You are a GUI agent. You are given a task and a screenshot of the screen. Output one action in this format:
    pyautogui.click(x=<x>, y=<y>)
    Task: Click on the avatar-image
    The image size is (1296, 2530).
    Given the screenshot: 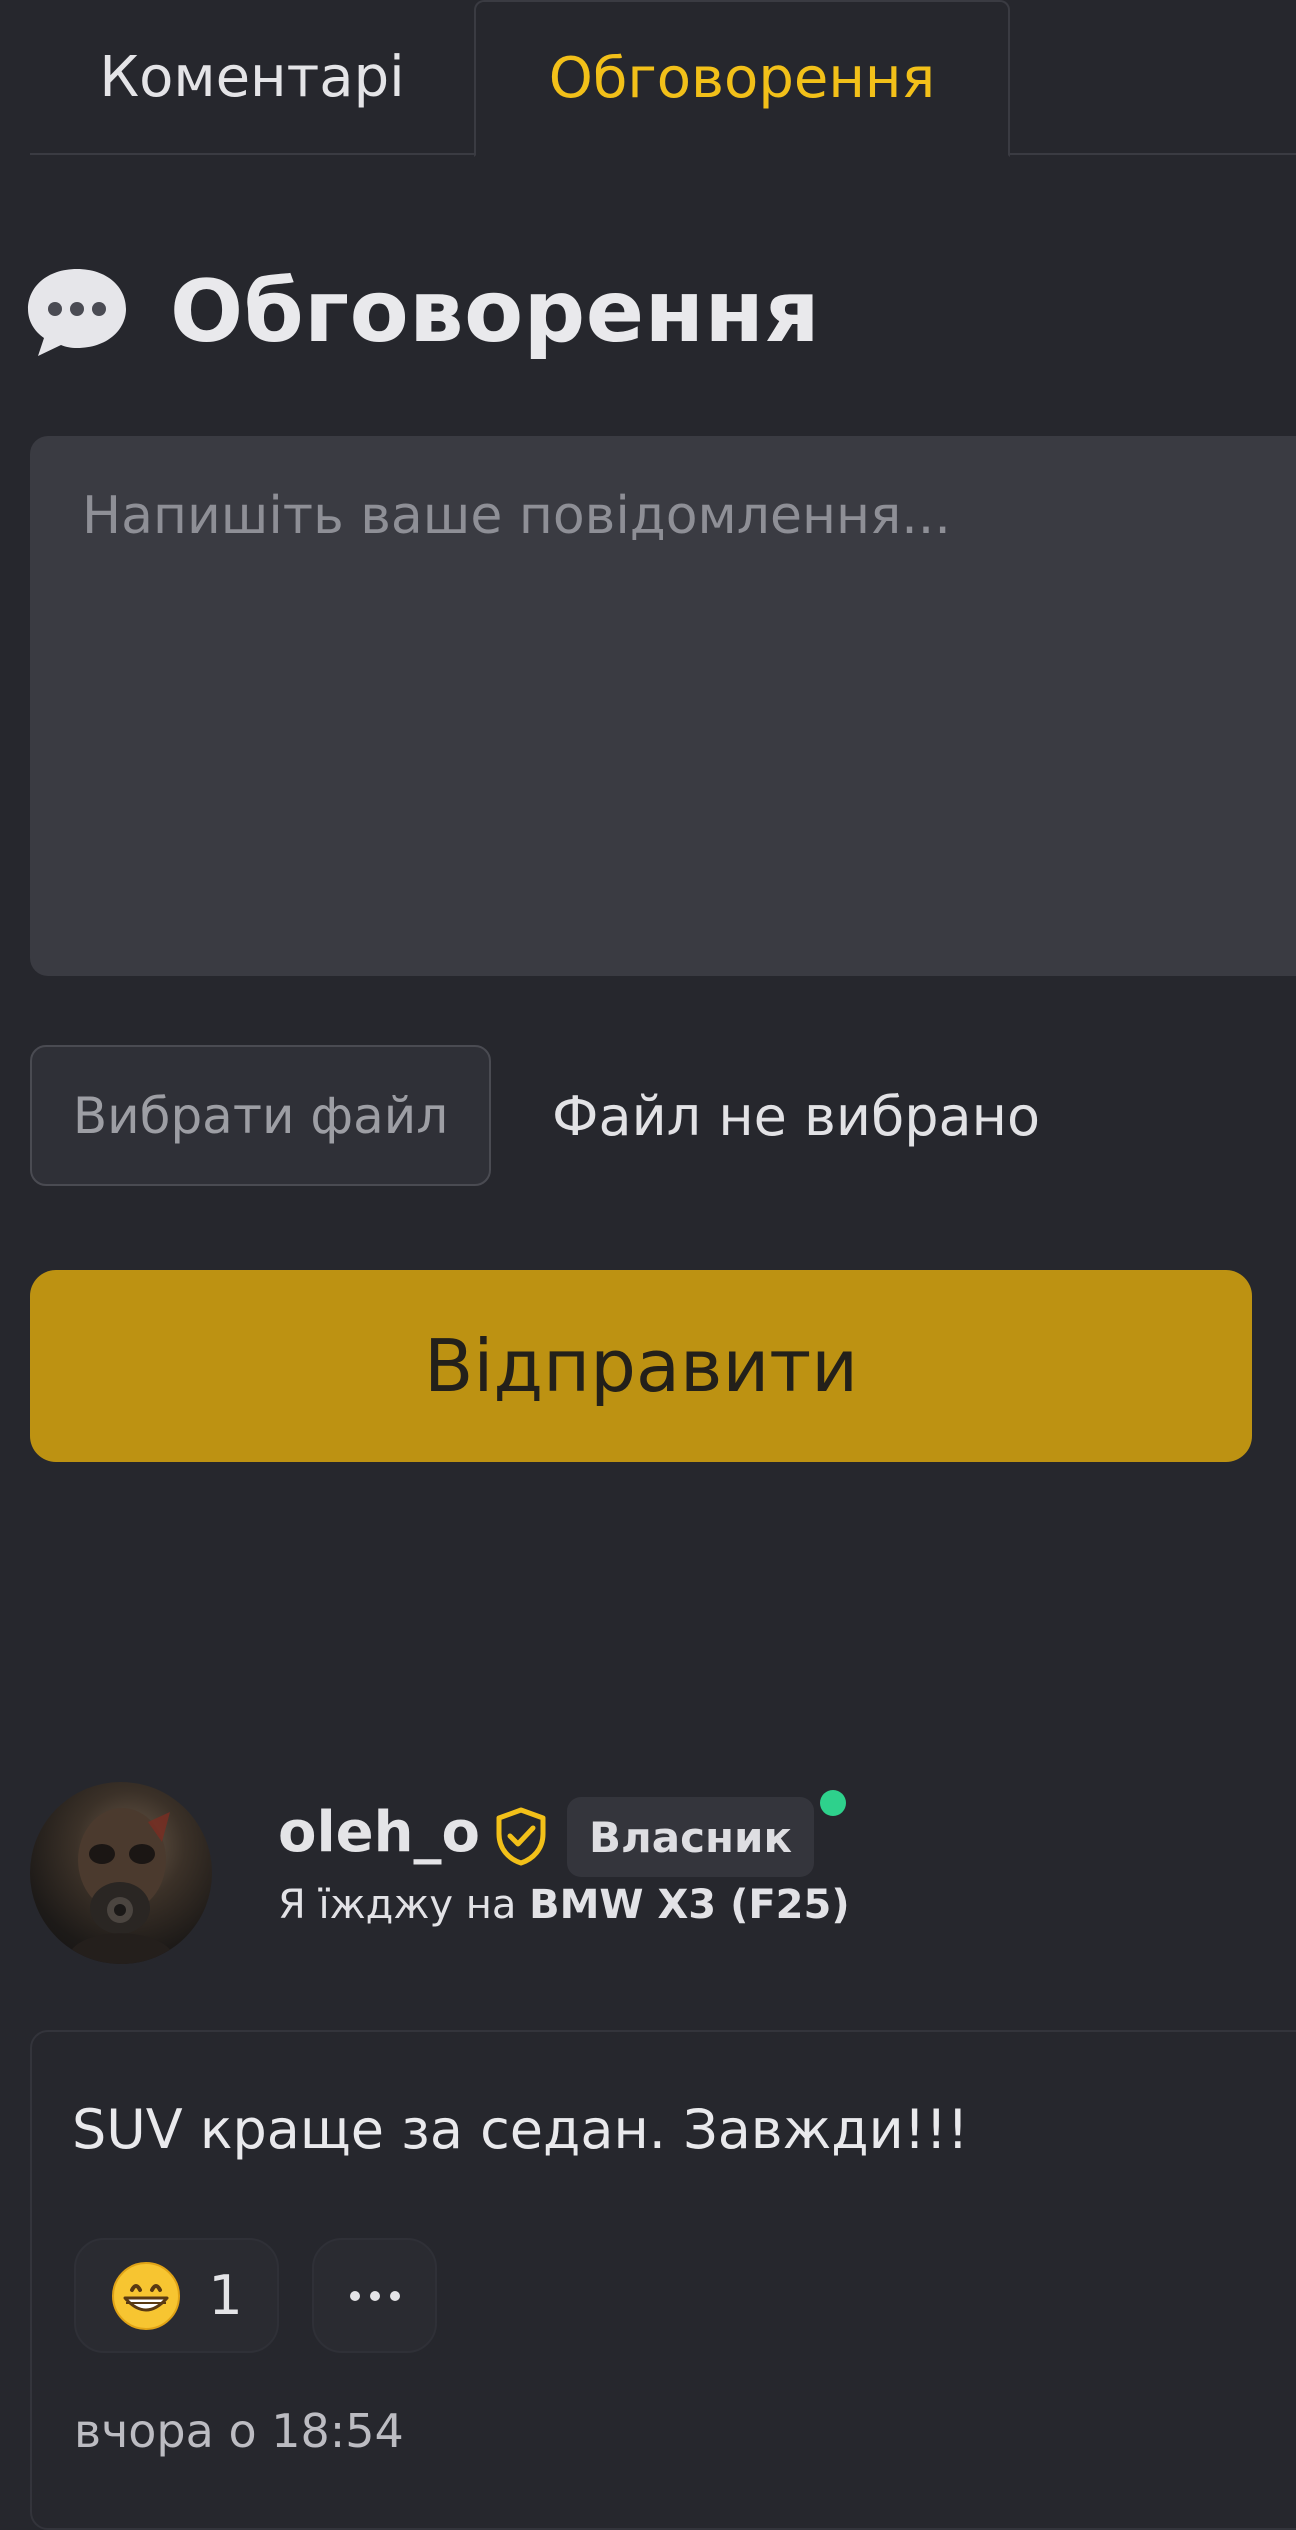 What is the action you would take?
    pyautogui.click(x=121, y=1886)
    